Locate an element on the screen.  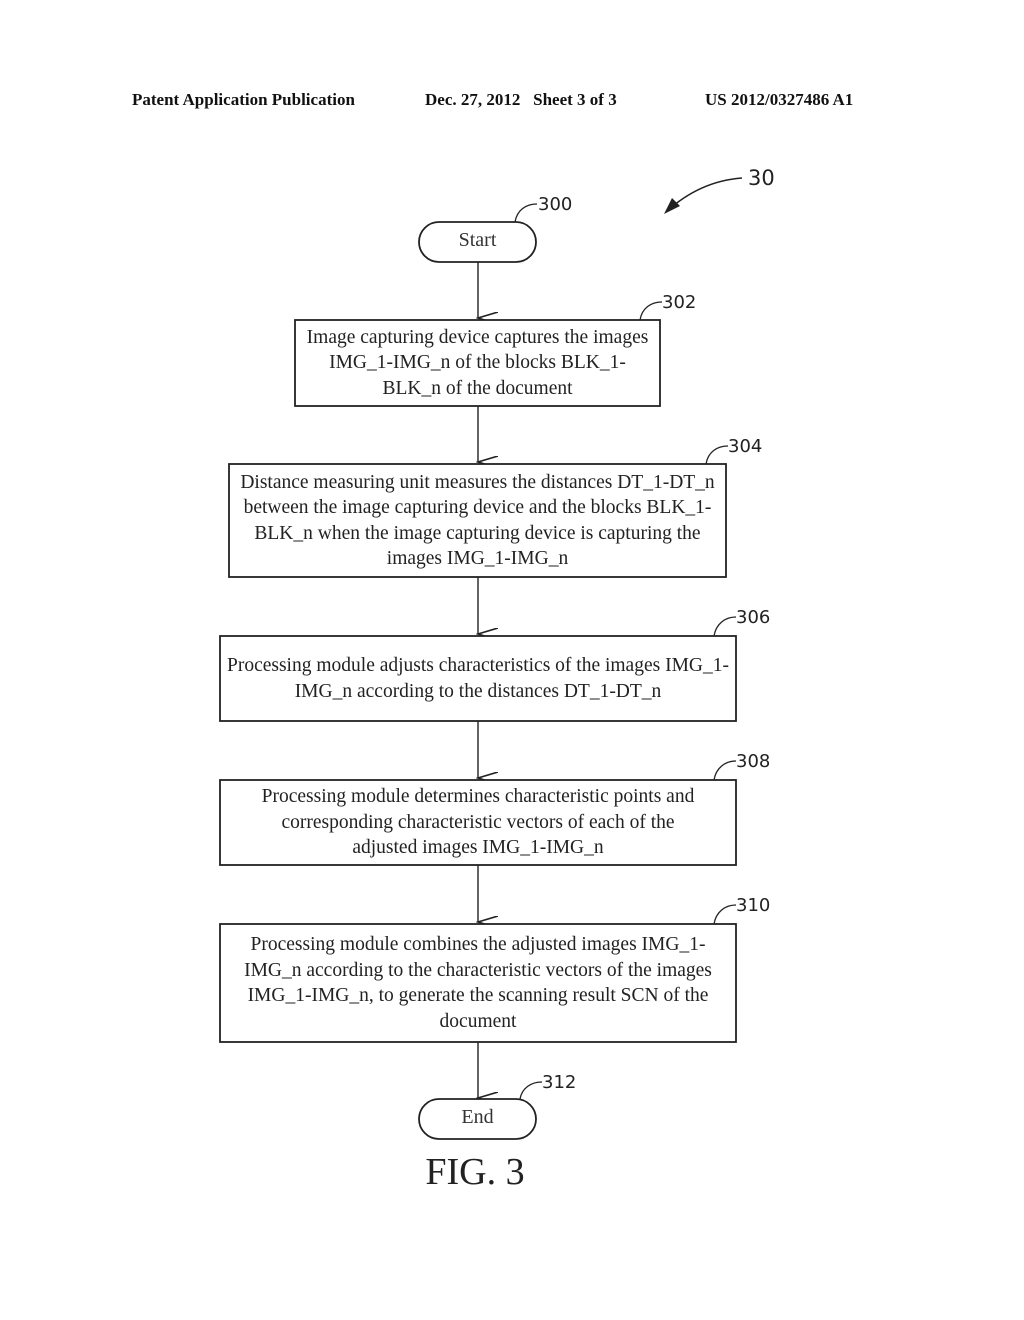
ref-label-306: 306 is located at coordinates (753, 617).